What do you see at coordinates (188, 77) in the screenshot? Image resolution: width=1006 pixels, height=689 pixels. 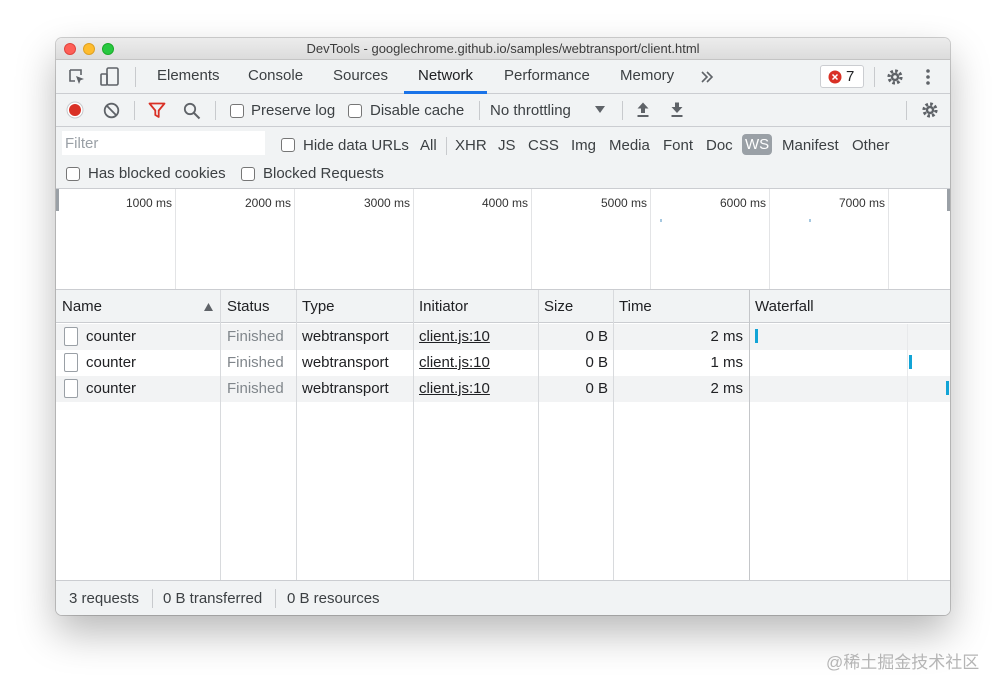 I see `tab-elements: Elements` at bounding box center [188, 77].